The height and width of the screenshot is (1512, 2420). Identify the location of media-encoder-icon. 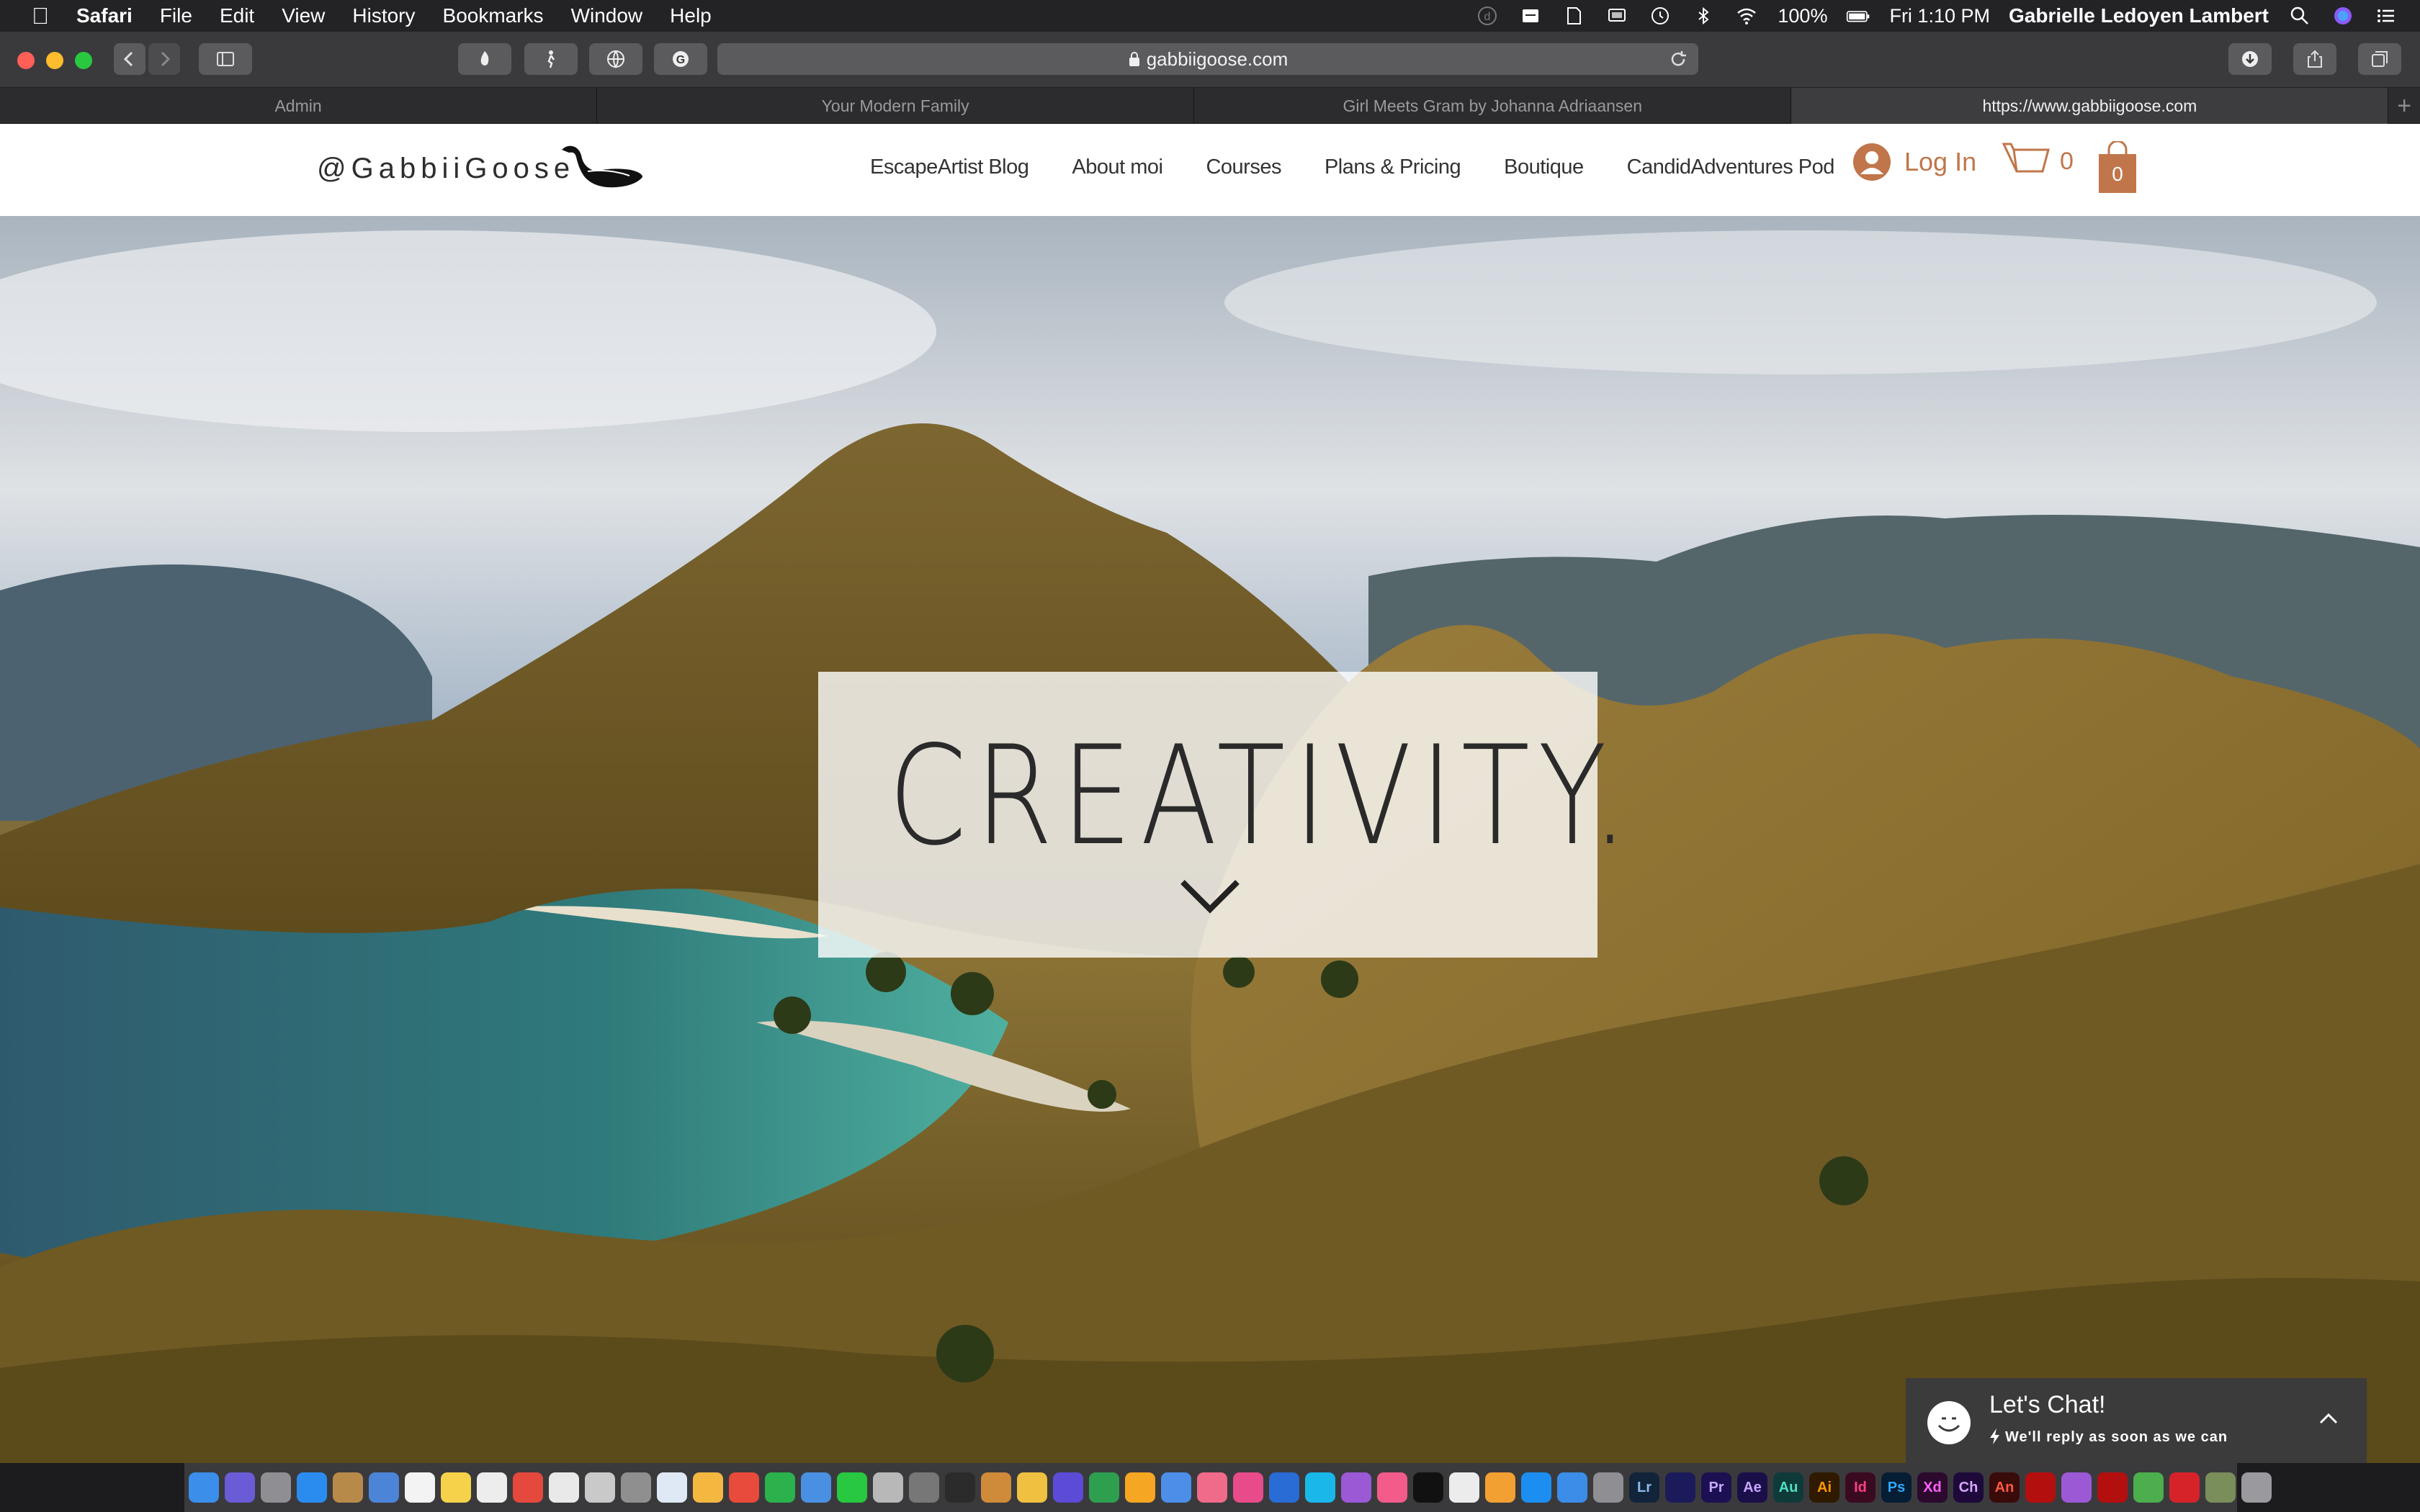
(1680, 1487).